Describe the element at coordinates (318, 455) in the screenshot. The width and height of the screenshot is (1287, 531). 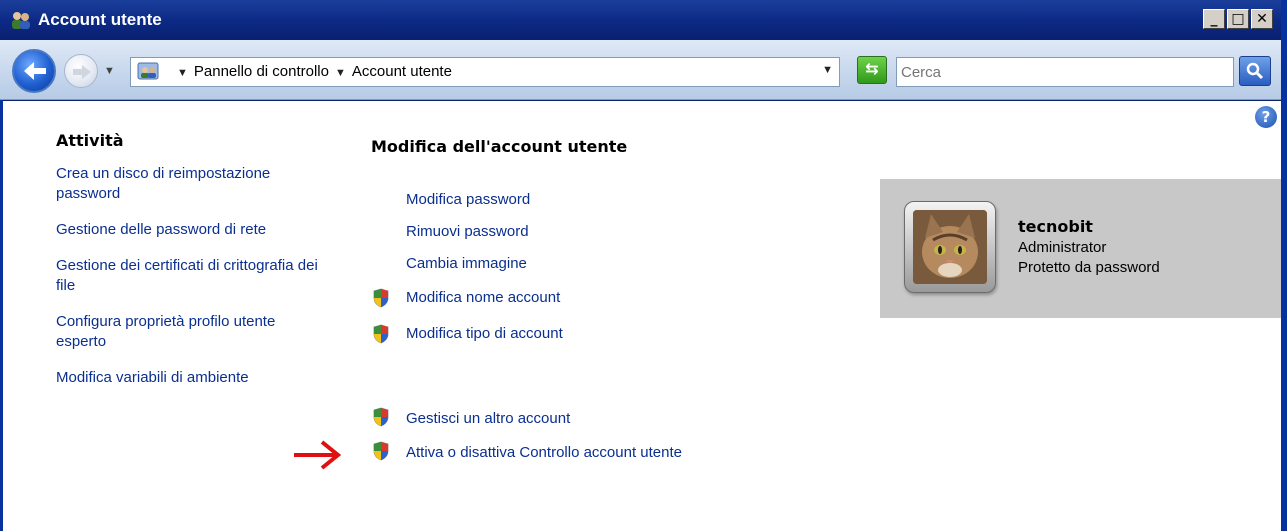
I see `red-arrow-icon` at that location.